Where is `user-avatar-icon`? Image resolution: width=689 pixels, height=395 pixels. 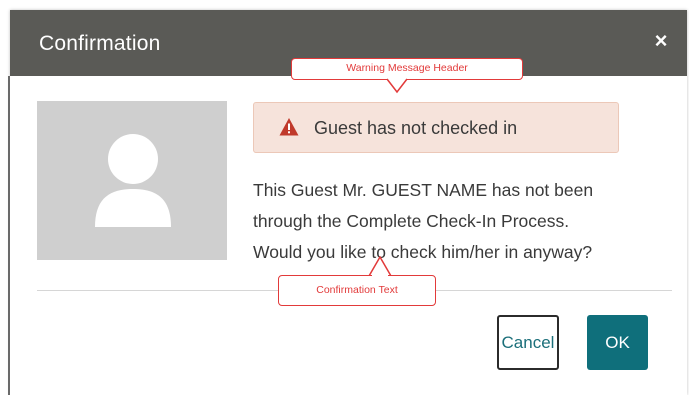
user-avatar-icon is located at coordinates (133, 180).